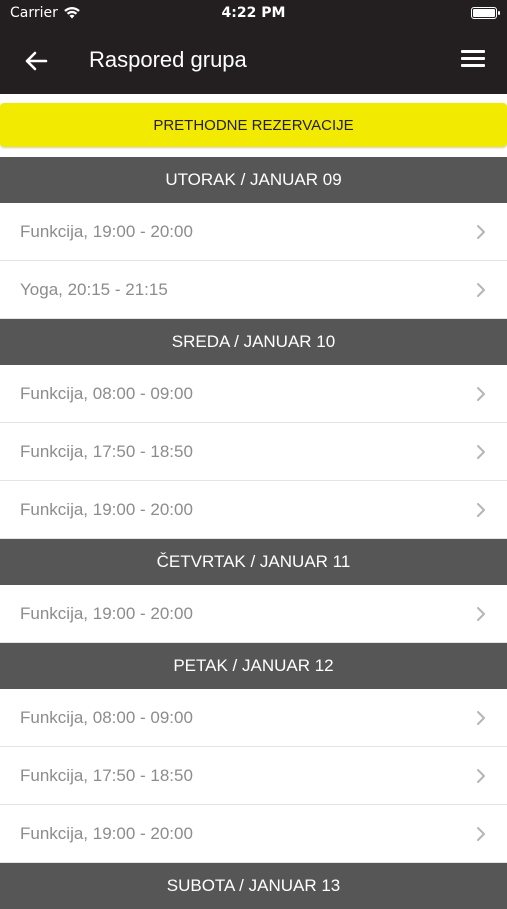 Image resolution: width=507 pixels, height=909 pixels. Describe the element at coordinates (485, 13) in the screenshot. I see `battery-icon` at that location.